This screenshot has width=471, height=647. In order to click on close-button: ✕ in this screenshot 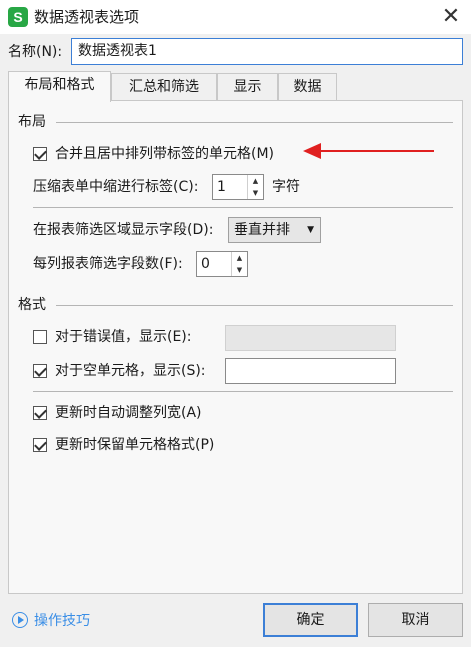, I will do `click(451, 17)`.